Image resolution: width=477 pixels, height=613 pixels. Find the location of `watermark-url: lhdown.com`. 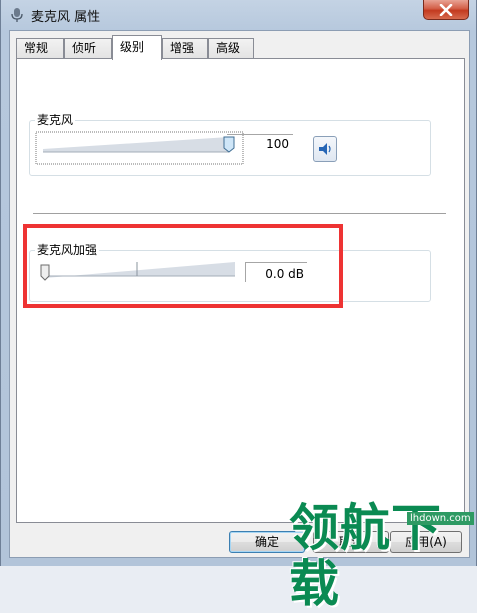

watermark-url: lhdown.com is located at coordinates (440, 518).